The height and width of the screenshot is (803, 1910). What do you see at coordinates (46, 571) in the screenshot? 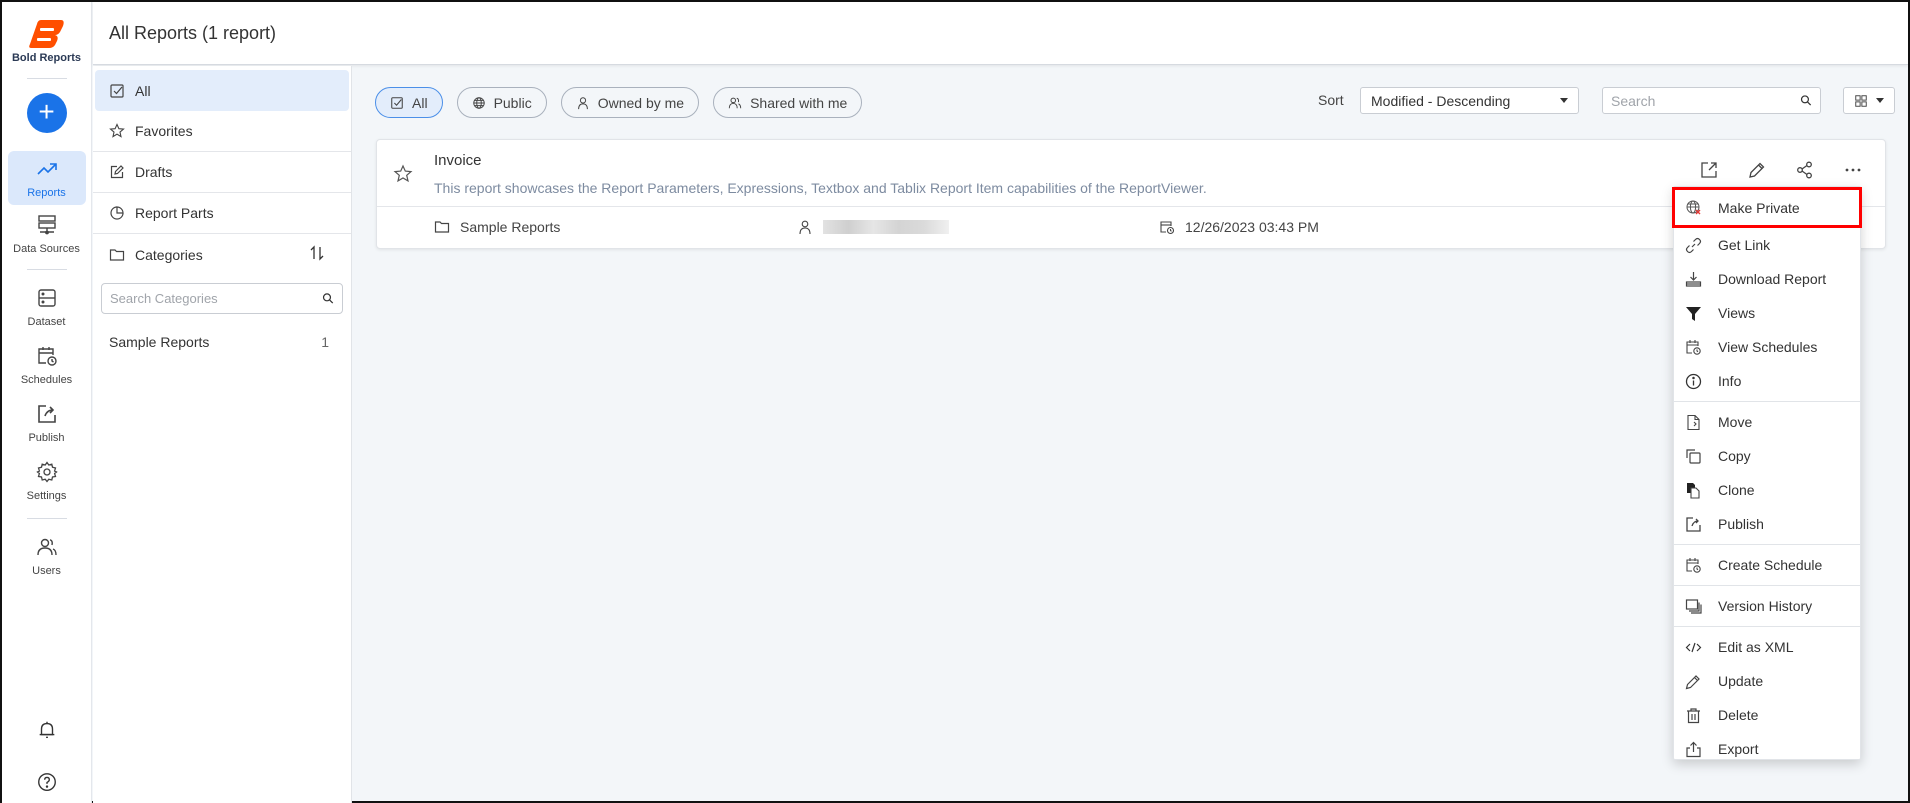
I see `rail-item-label: Users` at bounding box center [46, 571].